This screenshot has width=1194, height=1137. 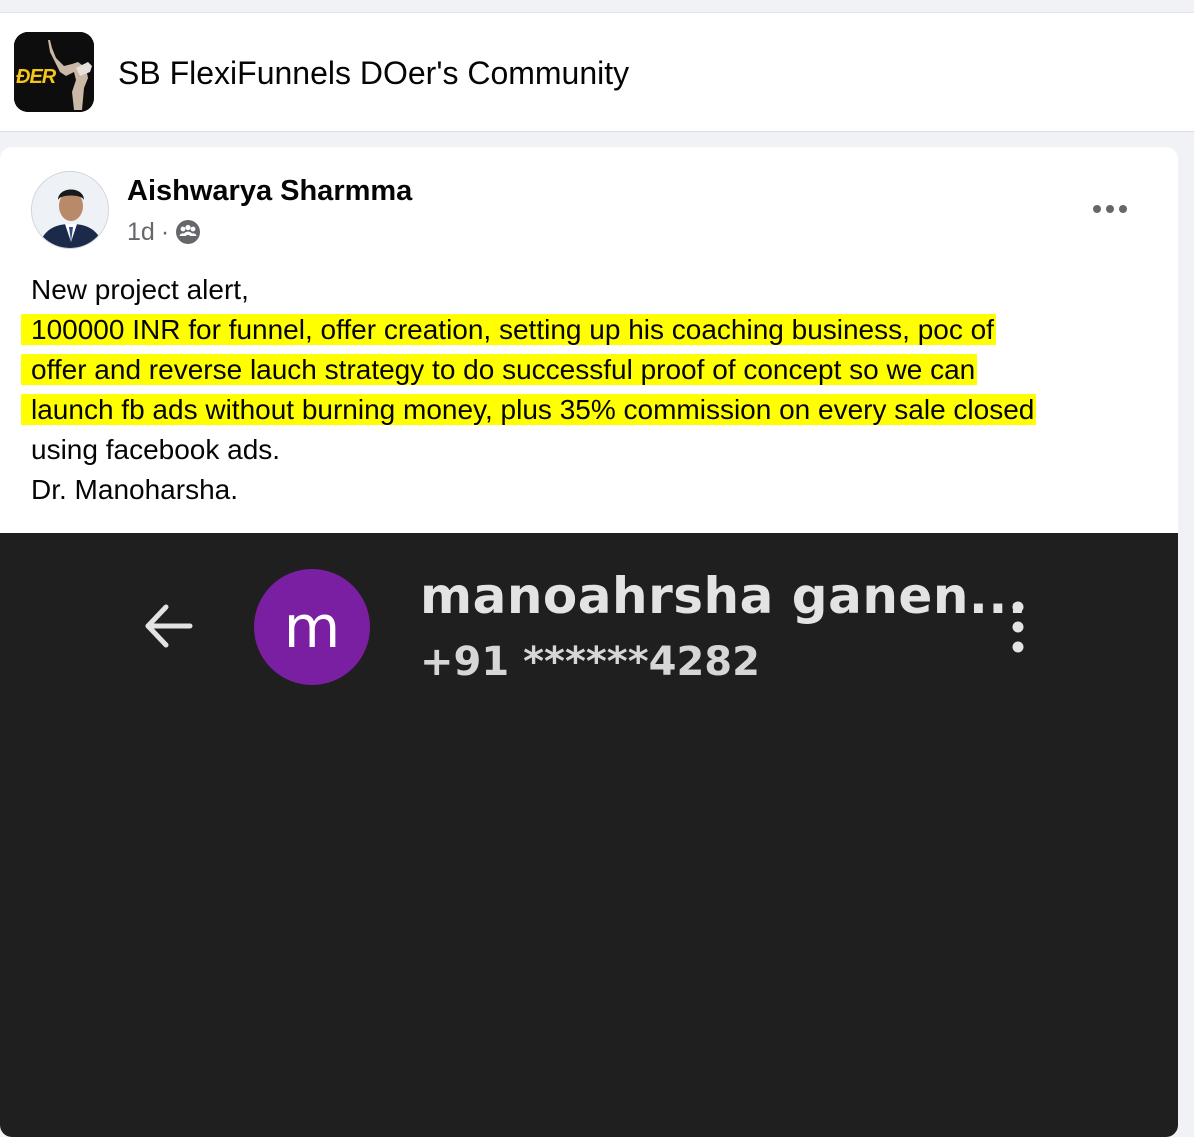 What do you see at coordinates (373, 73) in the screenshot?
I see `group-title: SB FlexiFunnels DOer's Community` at bounding box center [373, 73].